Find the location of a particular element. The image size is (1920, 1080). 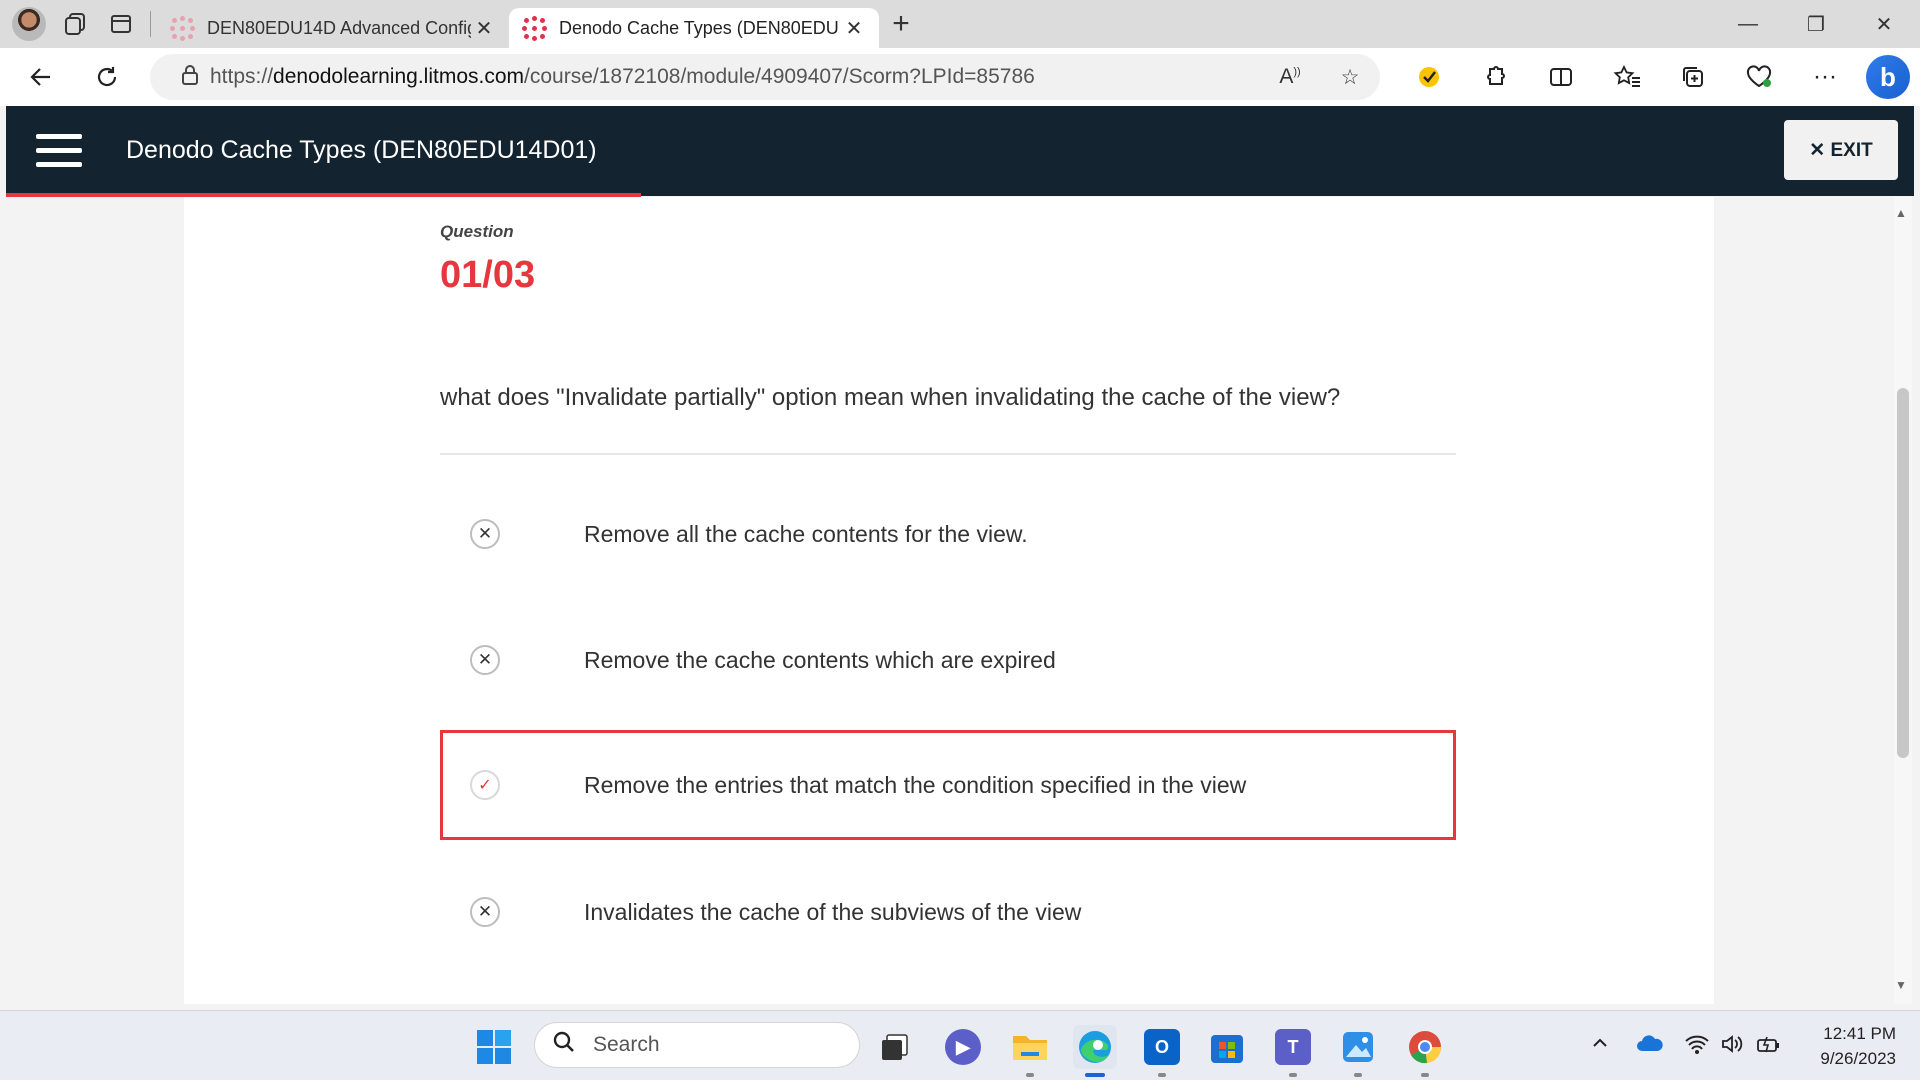

edge-icon is located at coordinates (1095, 1051).